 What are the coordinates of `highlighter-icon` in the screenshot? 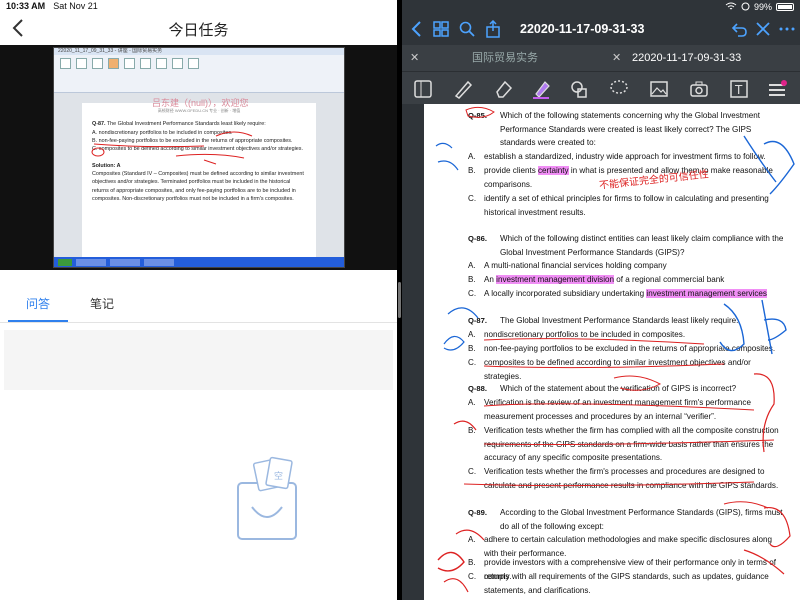 It's located at (541, 89).